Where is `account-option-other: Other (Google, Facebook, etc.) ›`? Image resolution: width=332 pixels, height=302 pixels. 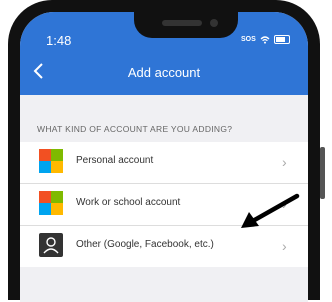 account-option-other: Other (Google, Facebook, etc.) › is located at coordinates (164, 246).